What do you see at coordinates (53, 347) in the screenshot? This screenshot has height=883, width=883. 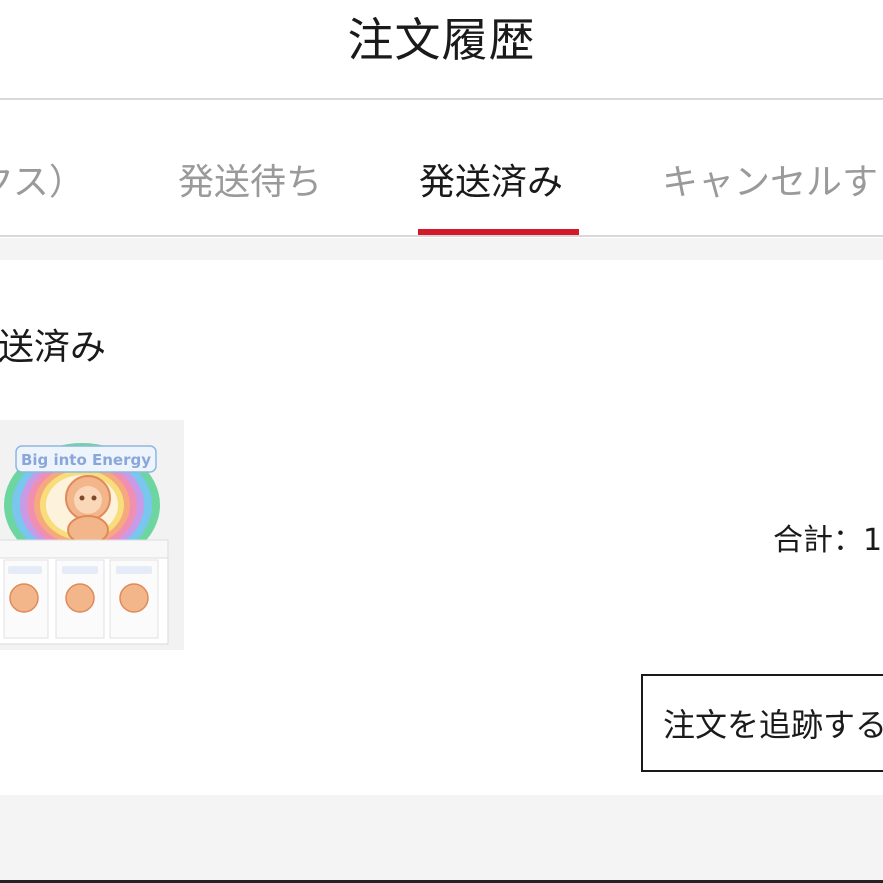 I see `order-status-label: 送済み` at bounding box center [53, 347].